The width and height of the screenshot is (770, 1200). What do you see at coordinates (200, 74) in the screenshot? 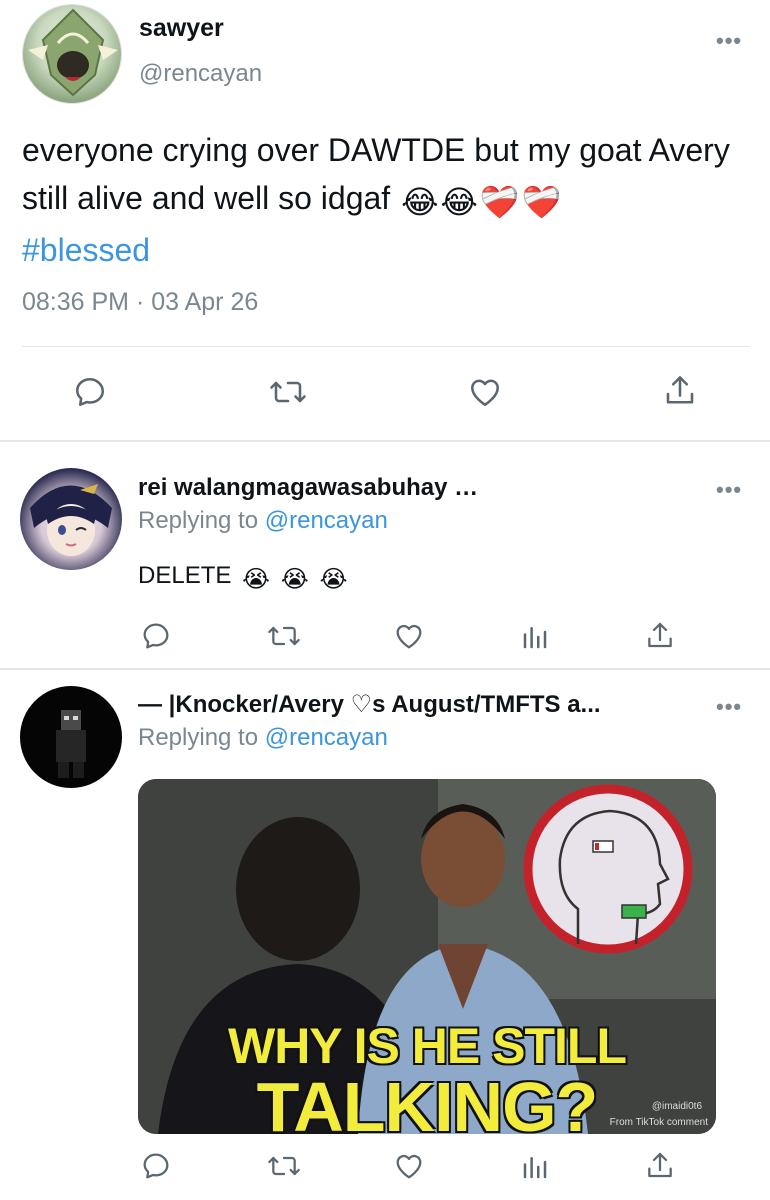
I see `author-handle: @rencayan` at bounding box center [200, 74].